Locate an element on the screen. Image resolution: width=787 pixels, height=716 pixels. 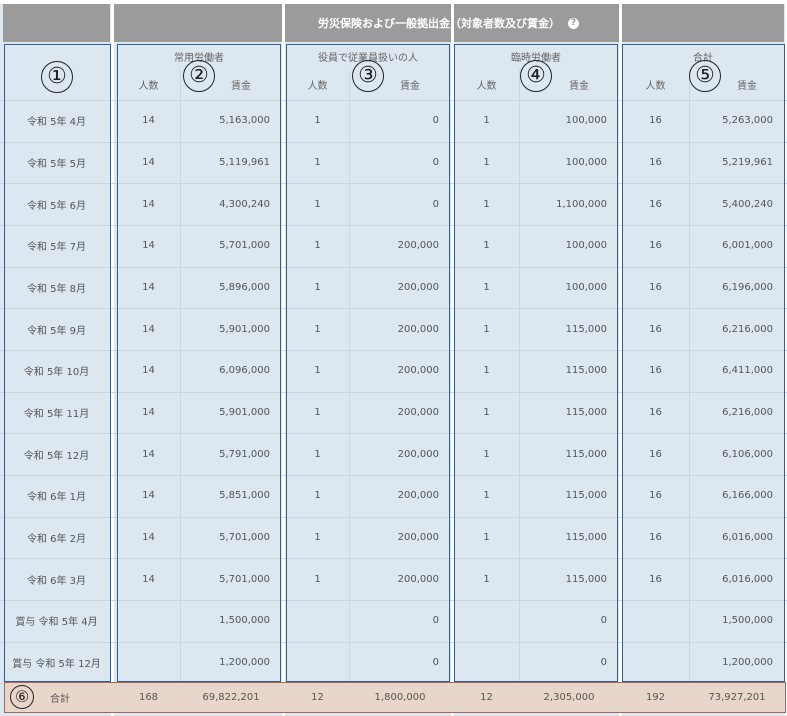
marker-3: ③ is located at coordinates (368, 76).